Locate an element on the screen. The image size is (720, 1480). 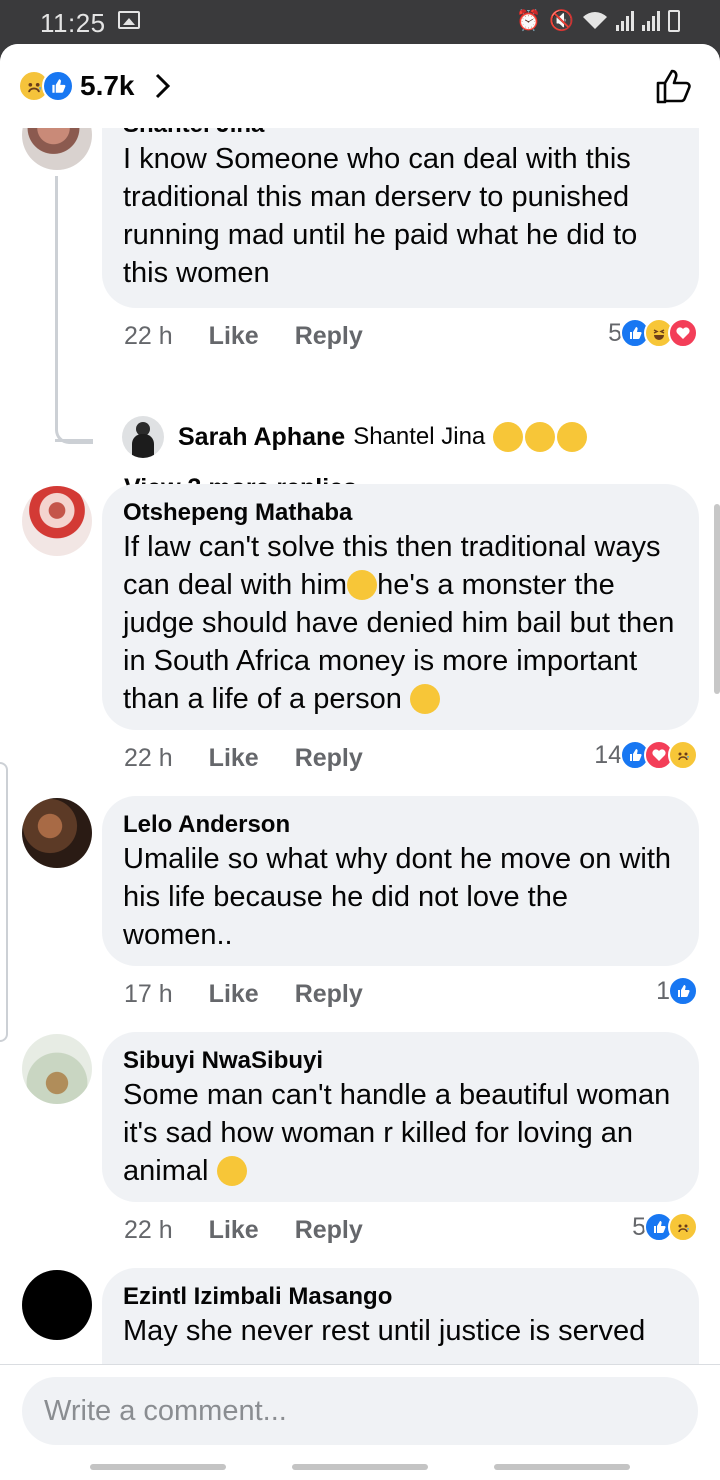
reply-text: Shantel Jina is located at coordinates (419, 436).